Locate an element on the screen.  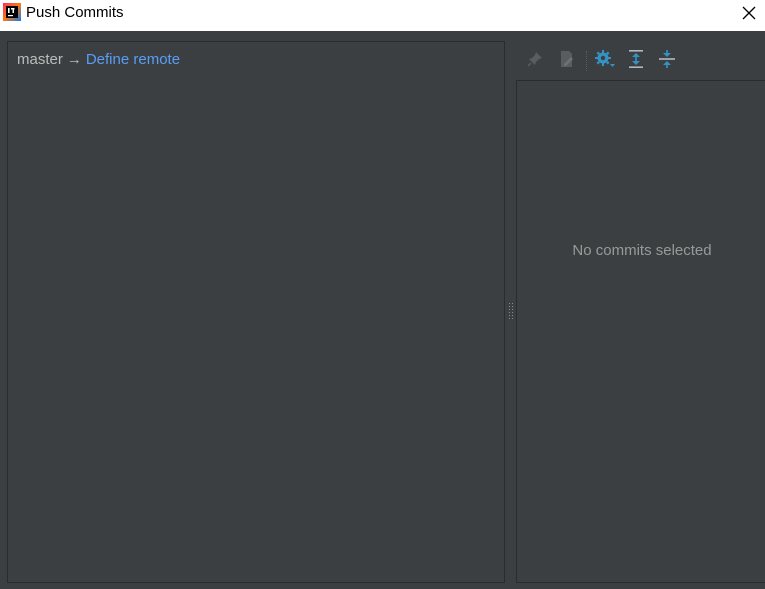
define-remote-link: Define remote is located at coordinates (133, 59).